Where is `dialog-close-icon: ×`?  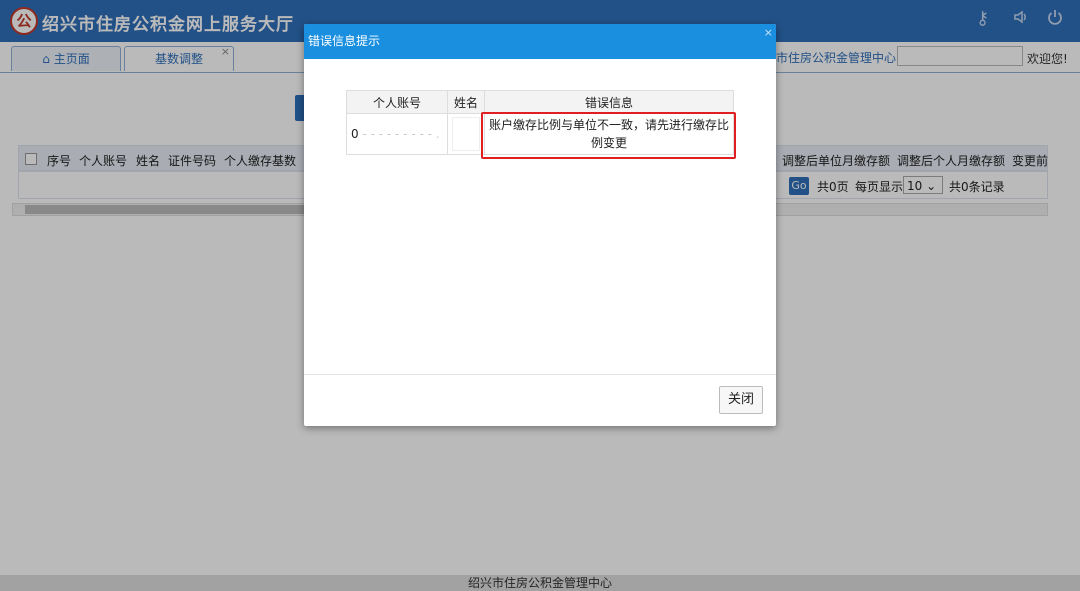 dialog-close-icon: × is located at coordinates (768, 32).